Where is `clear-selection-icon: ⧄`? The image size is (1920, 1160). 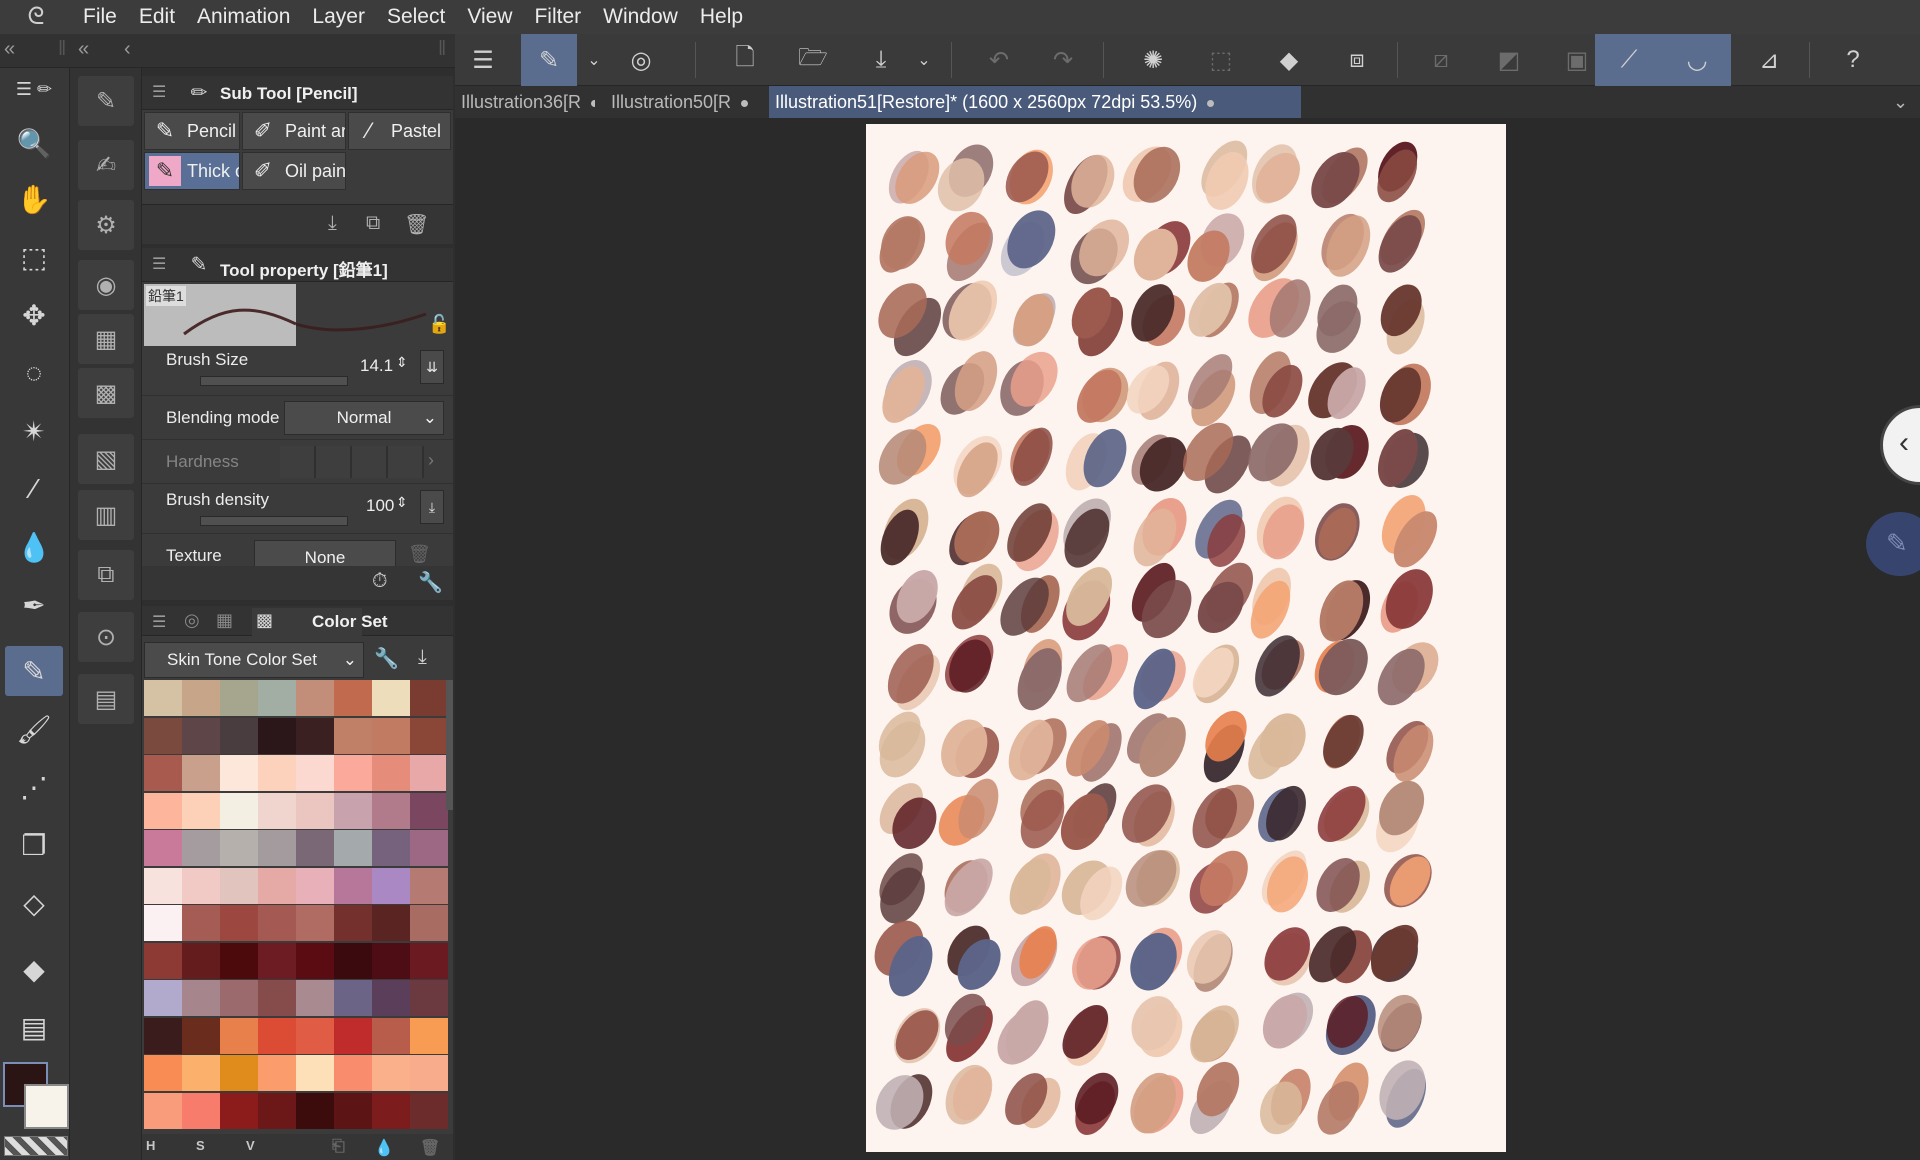 clear-selection-icon: ⧄ is located at coordinates (1441, 60).